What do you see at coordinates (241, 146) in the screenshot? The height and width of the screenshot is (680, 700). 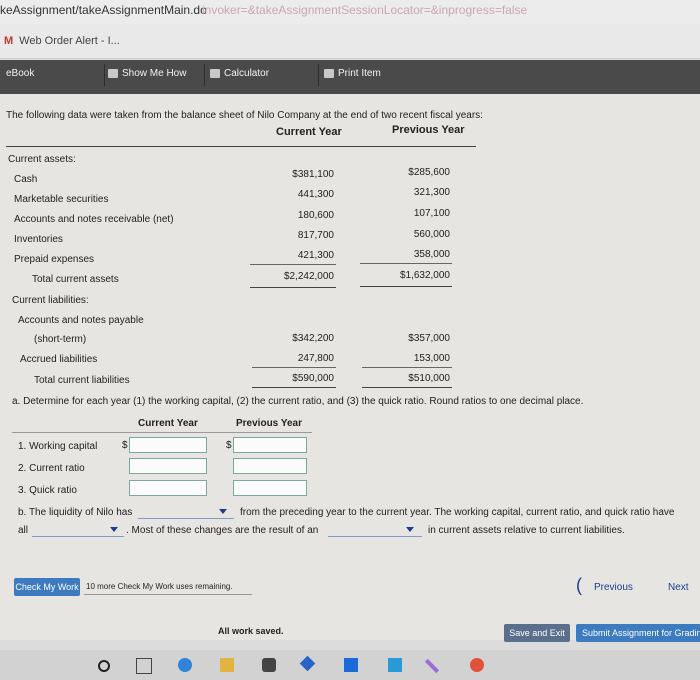 I see `header-divider` at bounding box center [241, 146].